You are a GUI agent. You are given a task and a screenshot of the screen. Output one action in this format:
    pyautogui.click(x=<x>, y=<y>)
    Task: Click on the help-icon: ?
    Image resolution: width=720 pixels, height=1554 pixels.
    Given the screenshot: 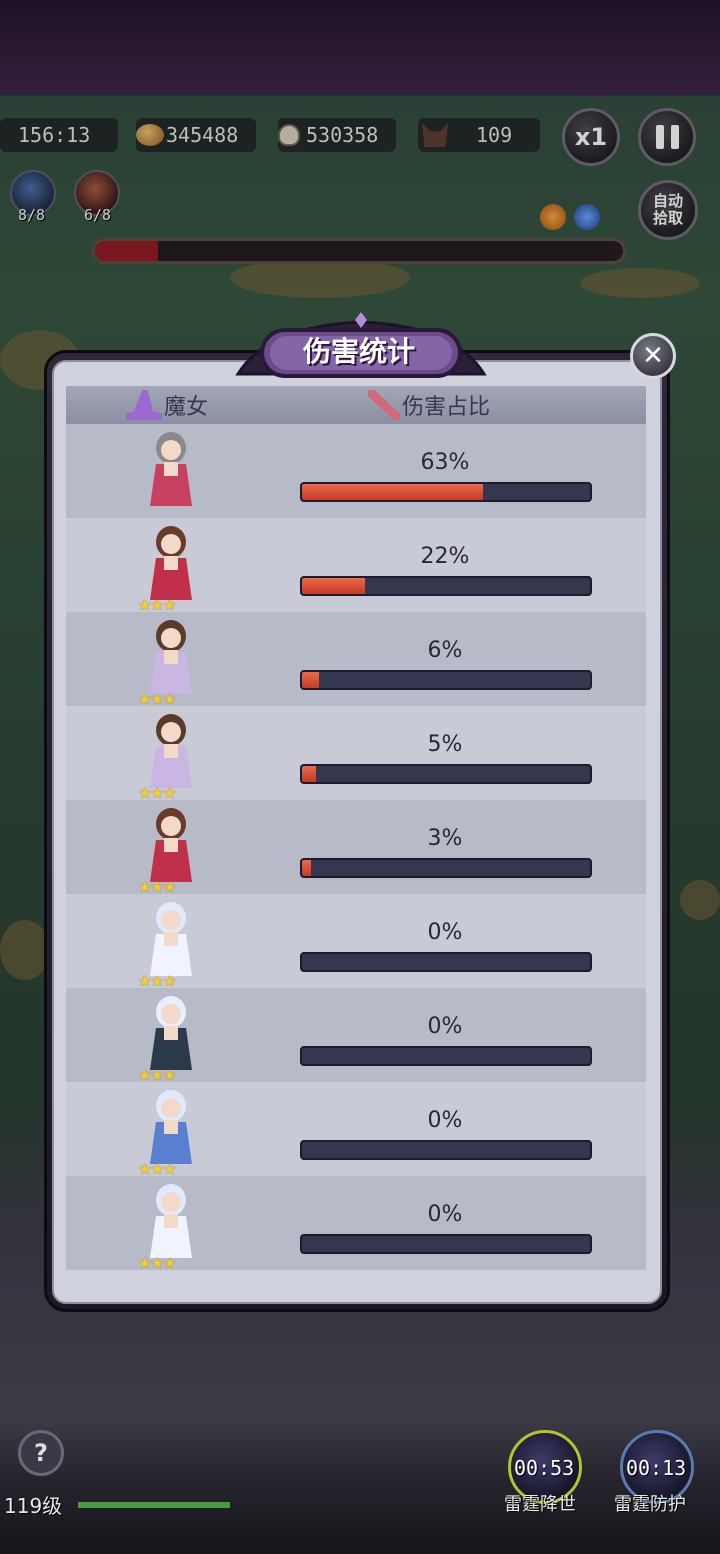 What is the action you would take?
    pyautogui.click(x=41, y=1453)
    